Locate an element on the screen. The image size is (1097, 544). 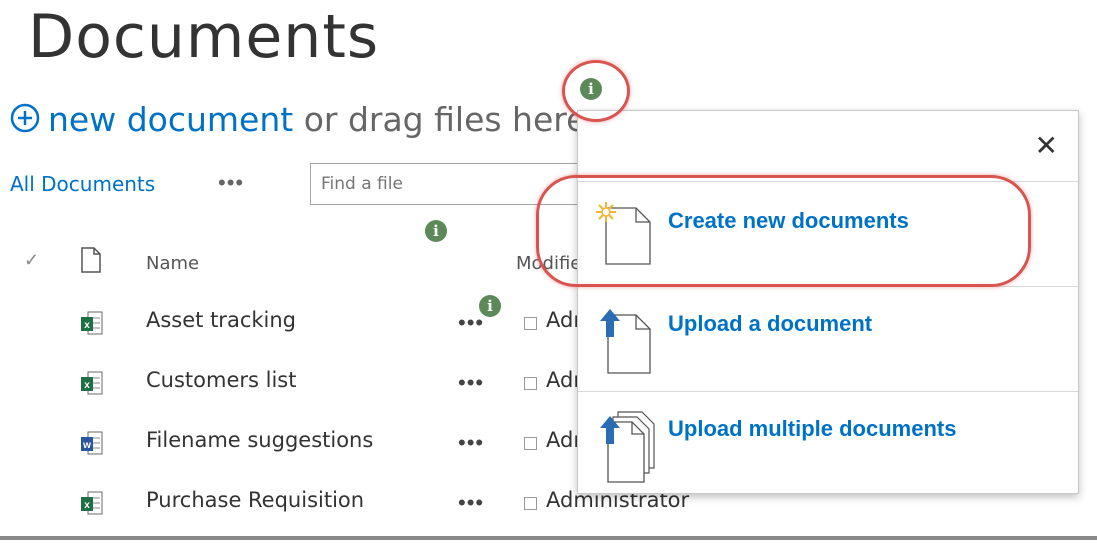
page-title: Documents is located at coordinates (204, 37).